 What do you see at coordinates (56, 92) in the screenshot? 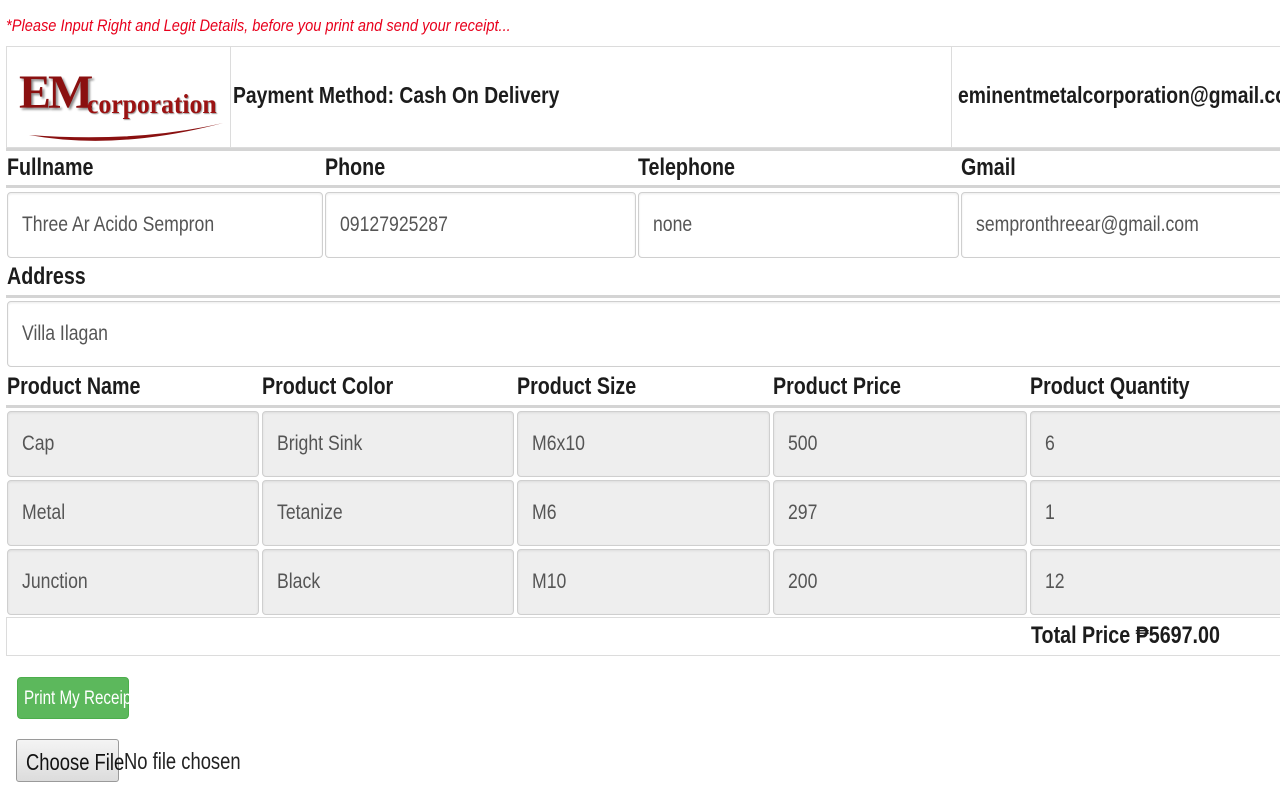
I see `logo-em: EM` at bounding box center [56, 92].